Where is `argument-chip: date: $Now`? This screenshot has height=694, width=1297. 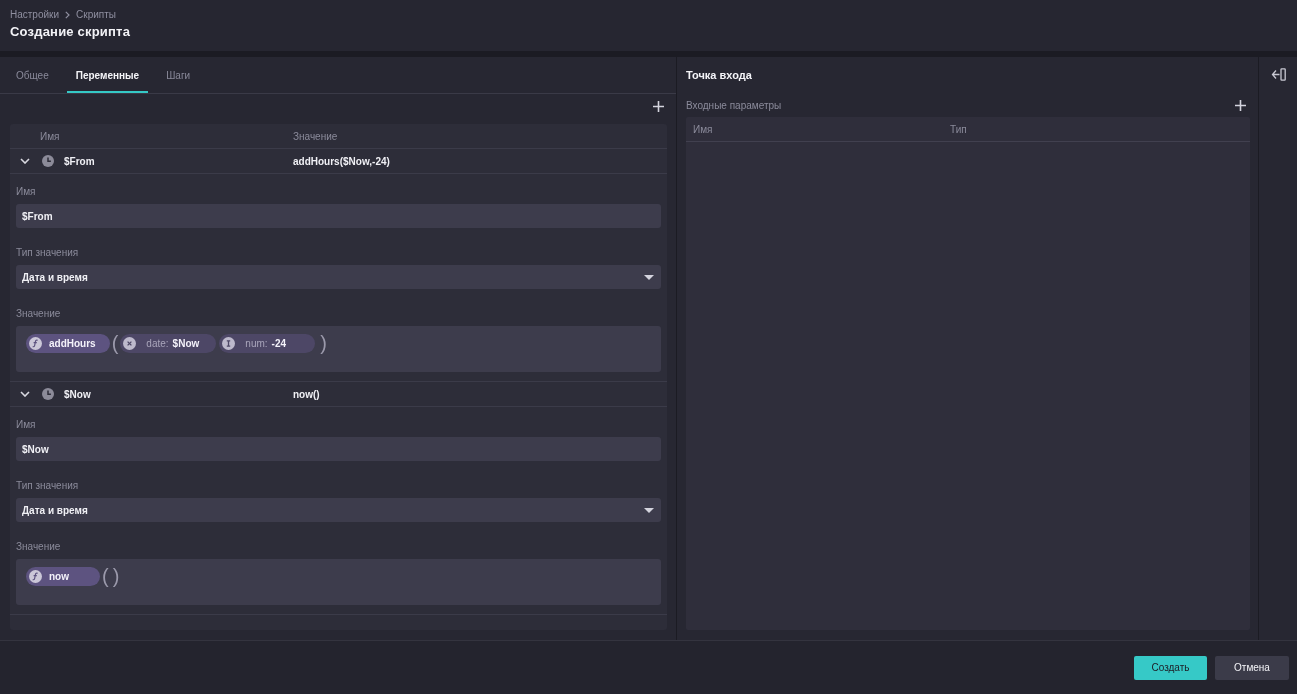
argument-chip: date: $Now is located at coordinates (168, 343).